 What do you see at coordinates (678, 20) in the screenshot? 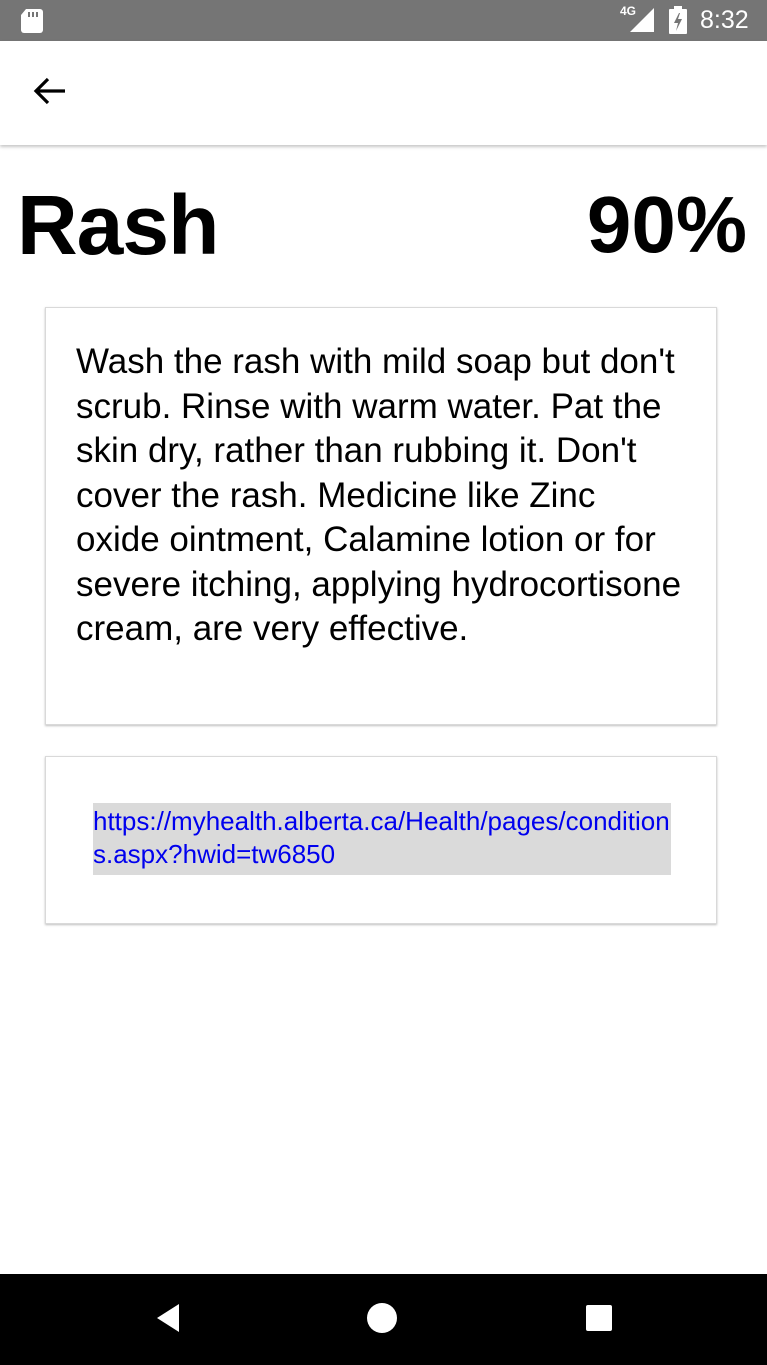
I see `battery-charging-icon` at bounding box center [678, 20].